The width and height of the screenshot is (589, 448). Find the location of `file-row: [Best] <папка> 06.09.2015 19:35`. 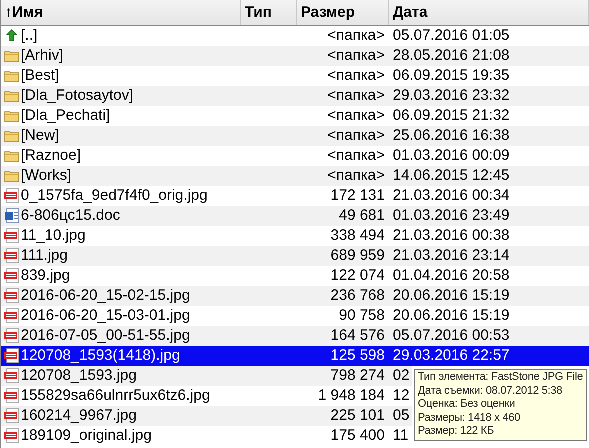

file-row: [Best] <папка> 06.09.2015 19:35 is located at coordinates (295, 76).